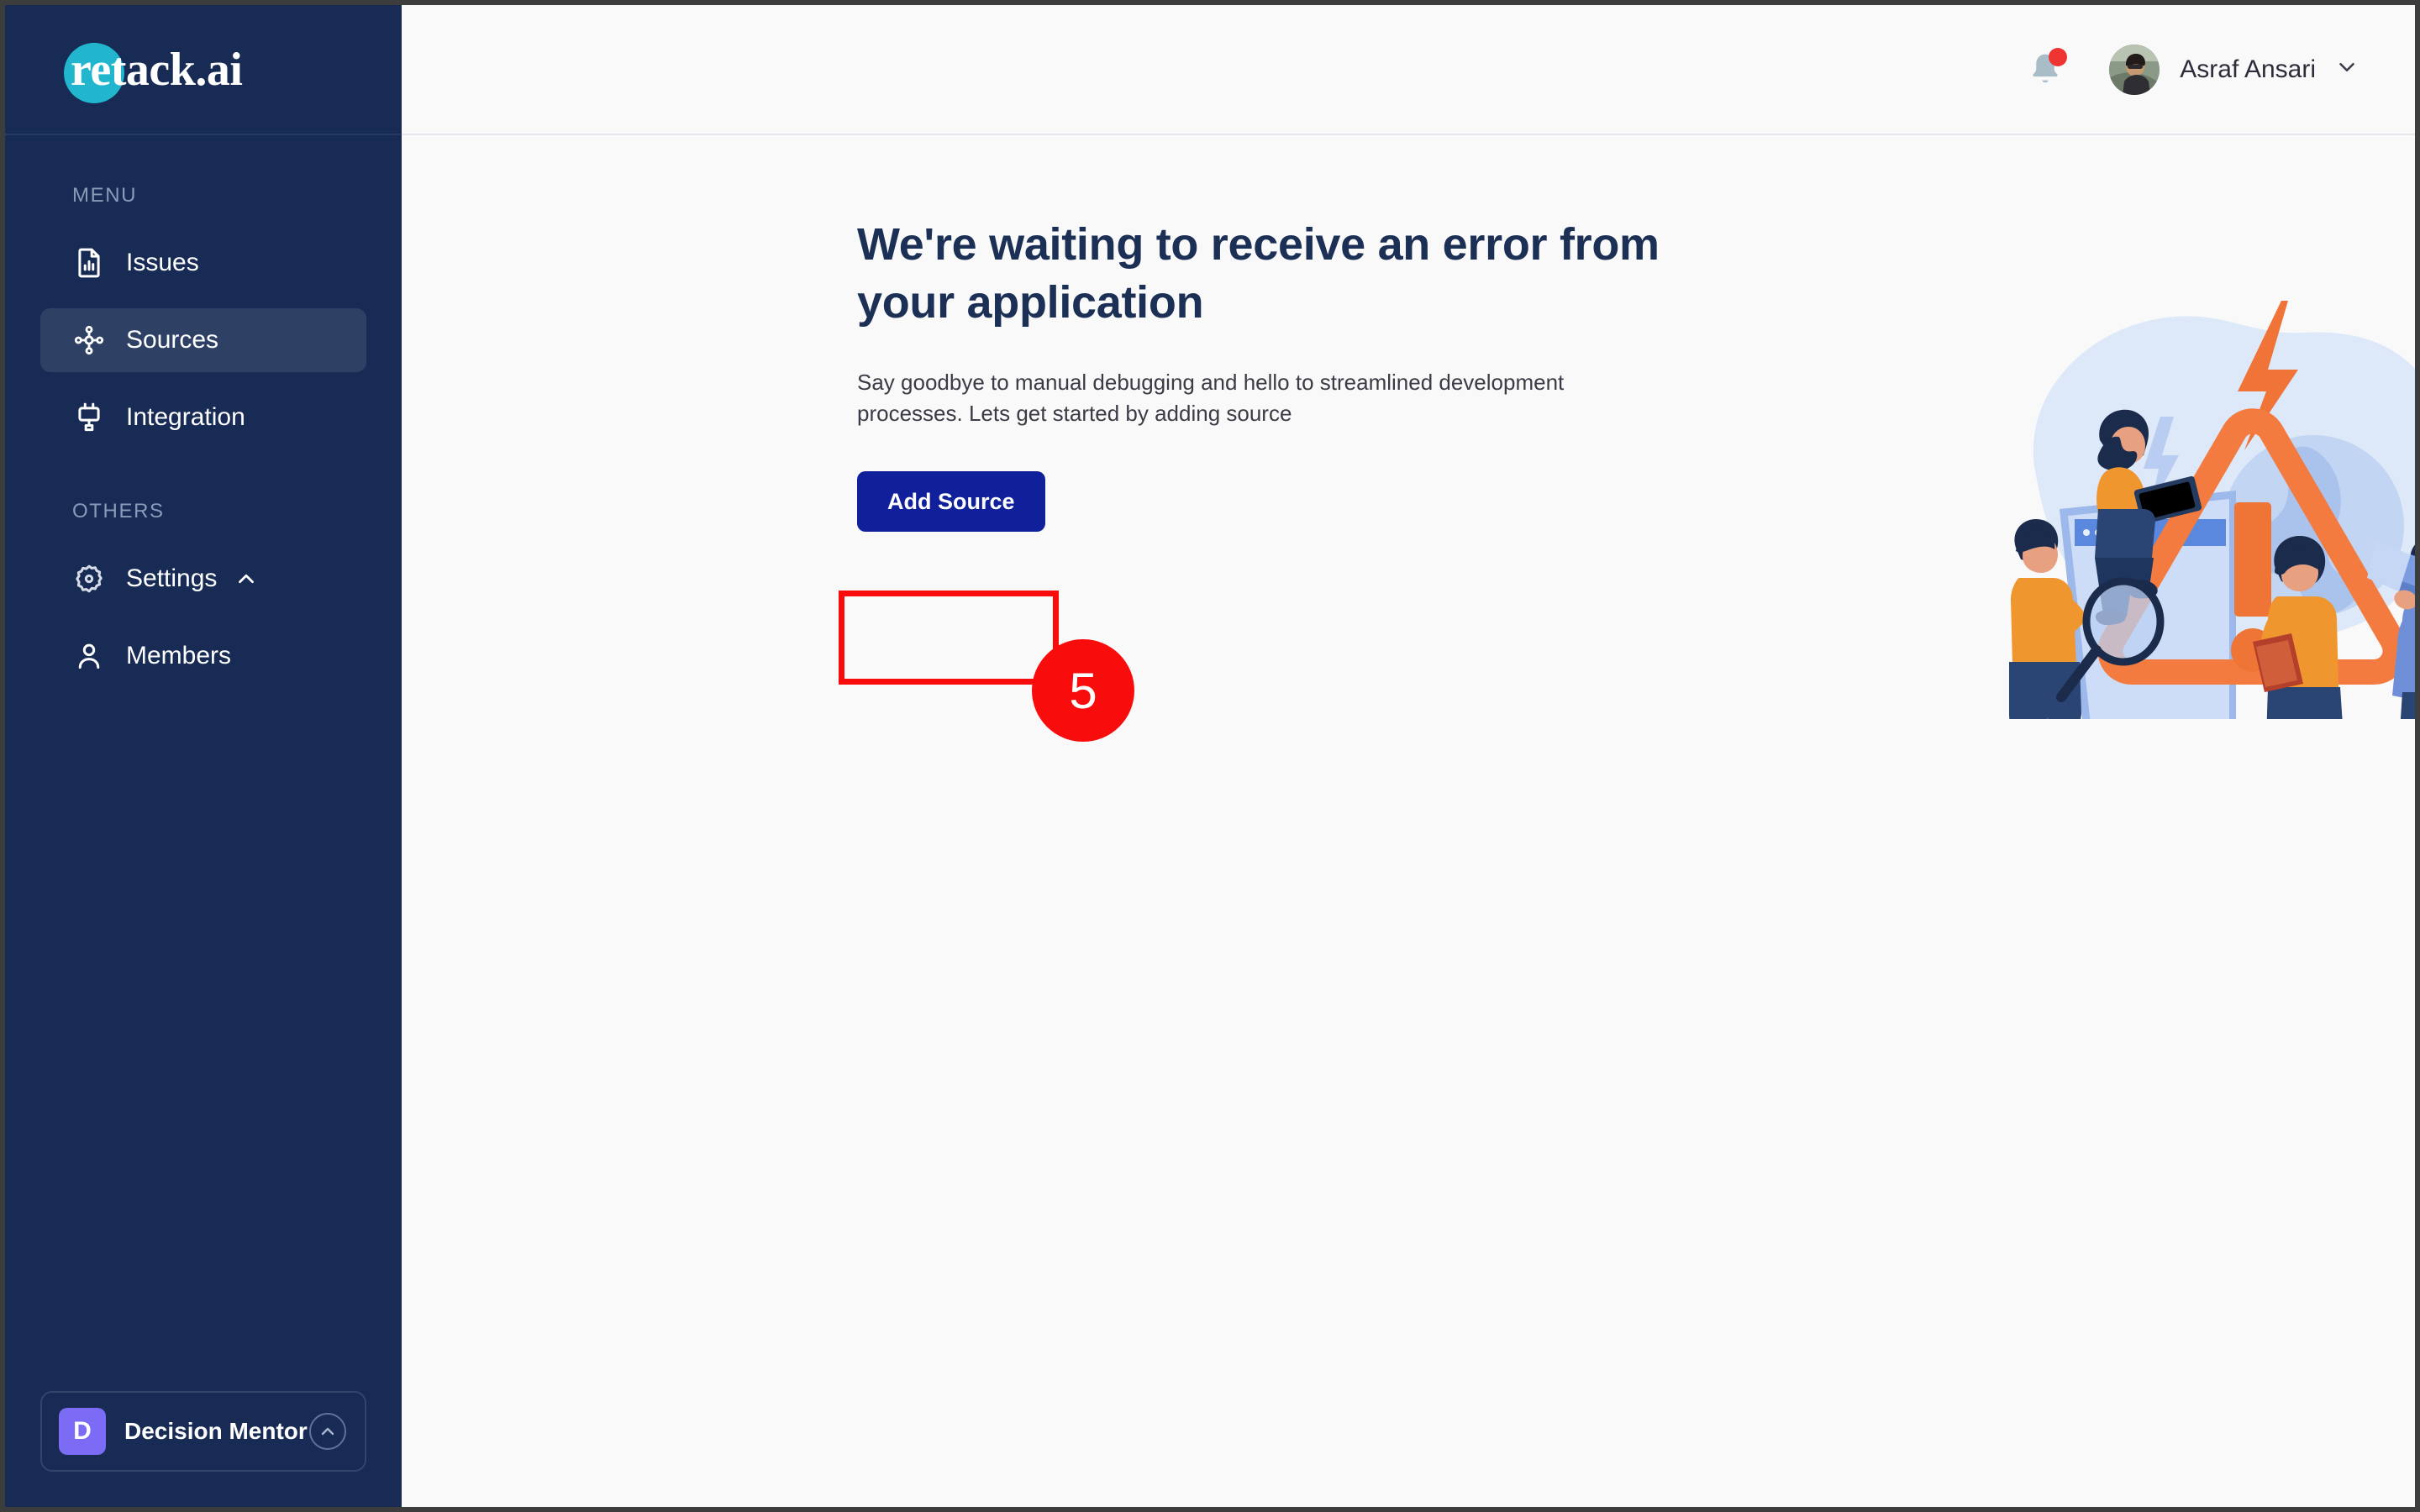  I want to click on sidebar-item-integration-label: Integration, so click(185, 417).